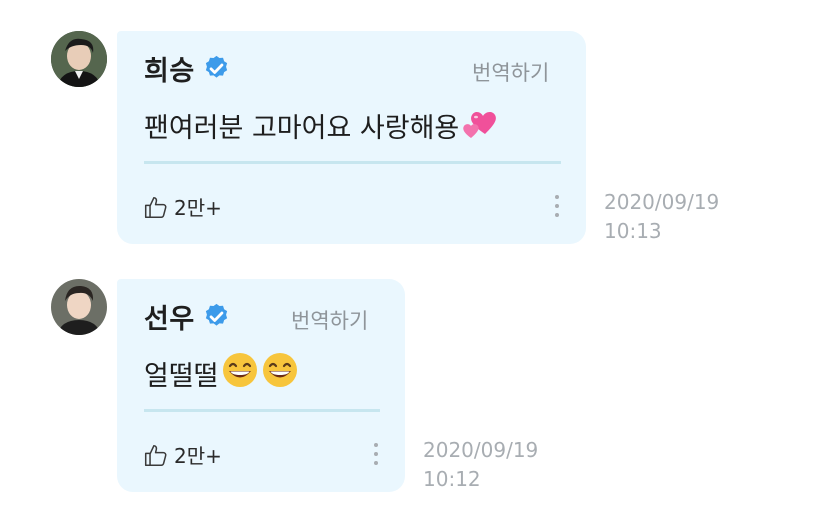 The width and height of the screenshot is (833, 509). What do you see at coordinates (169, 71) in the screenshot?
I see `author-name: 희승` at bounding box center [169, 71].